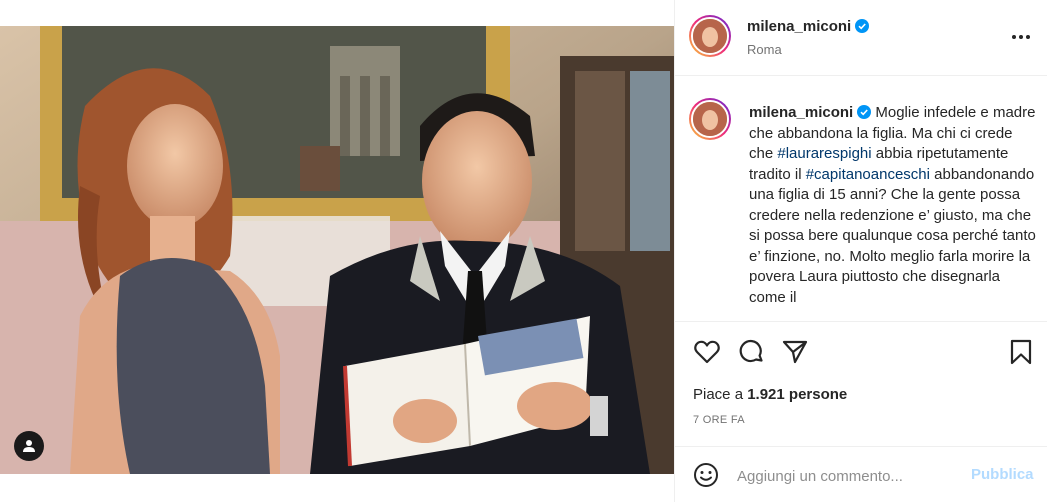 The width and height of the screenshot is (1047, 502). What do you see at coordinates (706, 475) in the screenshot?
I see `emoji-icon` at bounding box center [706, 475].